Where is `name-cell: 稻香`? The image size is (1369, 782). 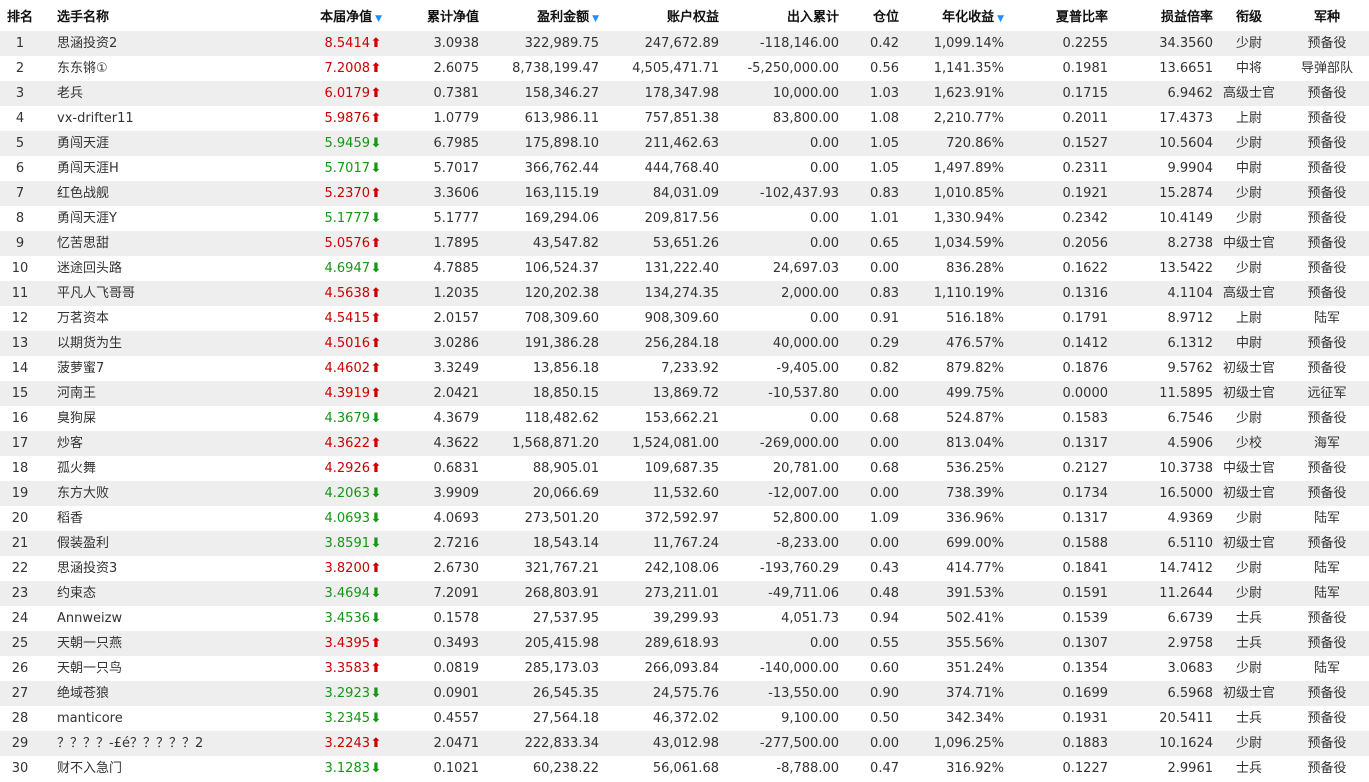 name-cell: 稻香 is located at coordinates (136, 518).